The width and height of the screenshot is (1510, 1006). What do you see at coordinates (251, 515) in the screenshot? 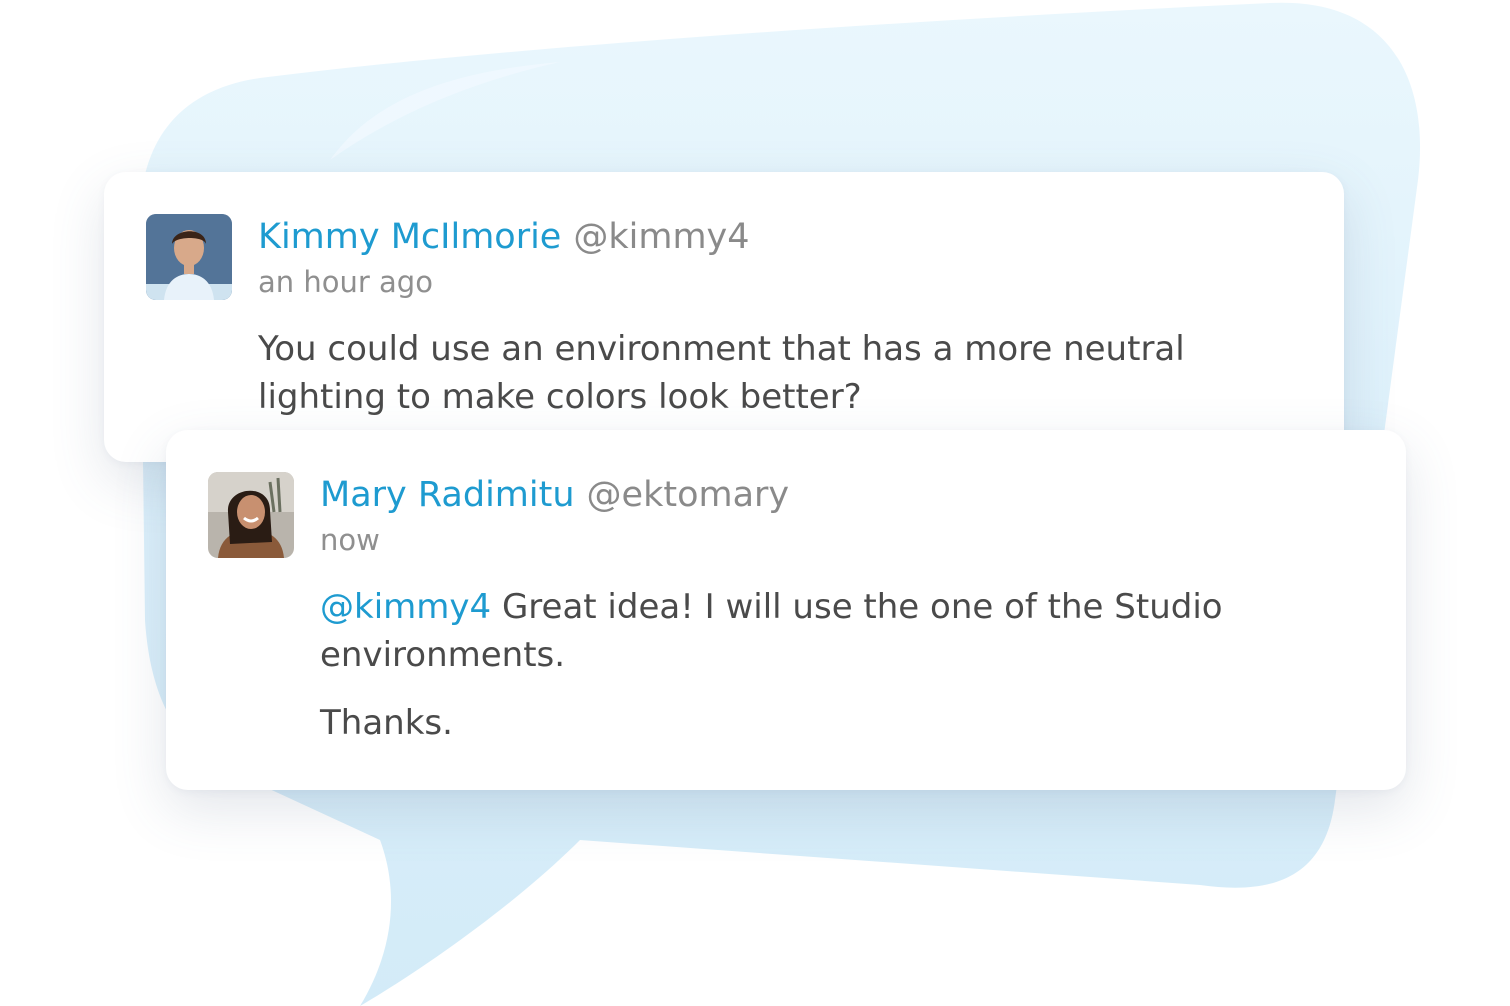
I see `avatar-mary` at bounding box center [251, 515].